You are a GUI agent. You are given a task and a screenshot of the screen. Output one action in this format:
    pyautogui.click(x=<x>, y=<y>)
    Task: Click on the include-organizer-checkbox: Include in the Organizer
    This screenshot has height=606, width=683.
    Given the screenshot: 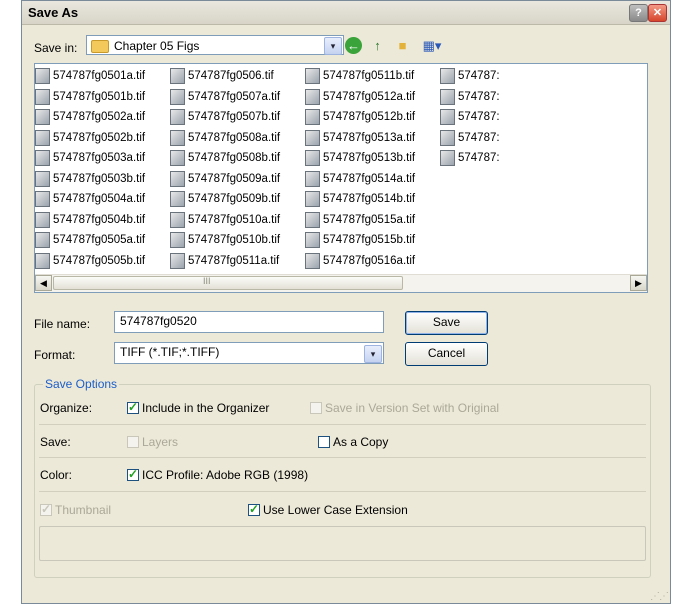 What is the action you would take?
    pyautogui.click(x=198, y=407)
    